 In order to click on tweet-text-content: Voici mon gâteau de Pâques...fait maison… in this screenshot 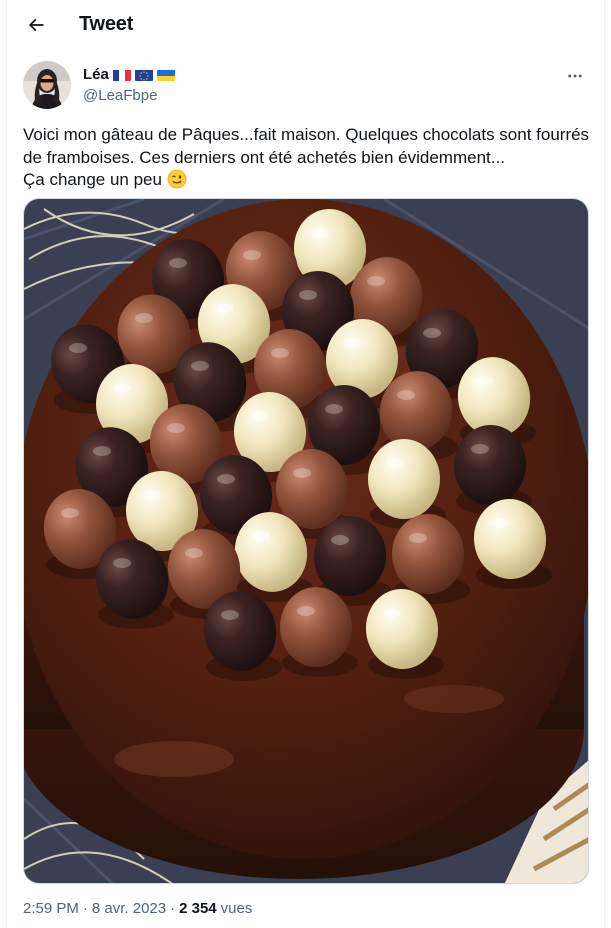, I will do `click(306, 157)`.